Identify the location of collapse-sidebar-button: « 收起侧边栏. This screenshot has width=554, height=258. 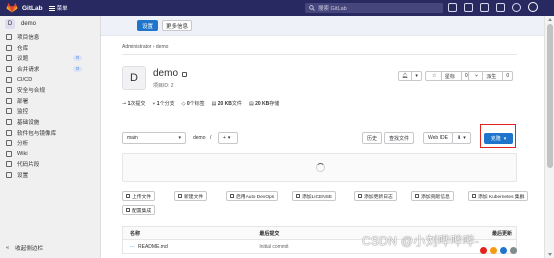
(24, 248).